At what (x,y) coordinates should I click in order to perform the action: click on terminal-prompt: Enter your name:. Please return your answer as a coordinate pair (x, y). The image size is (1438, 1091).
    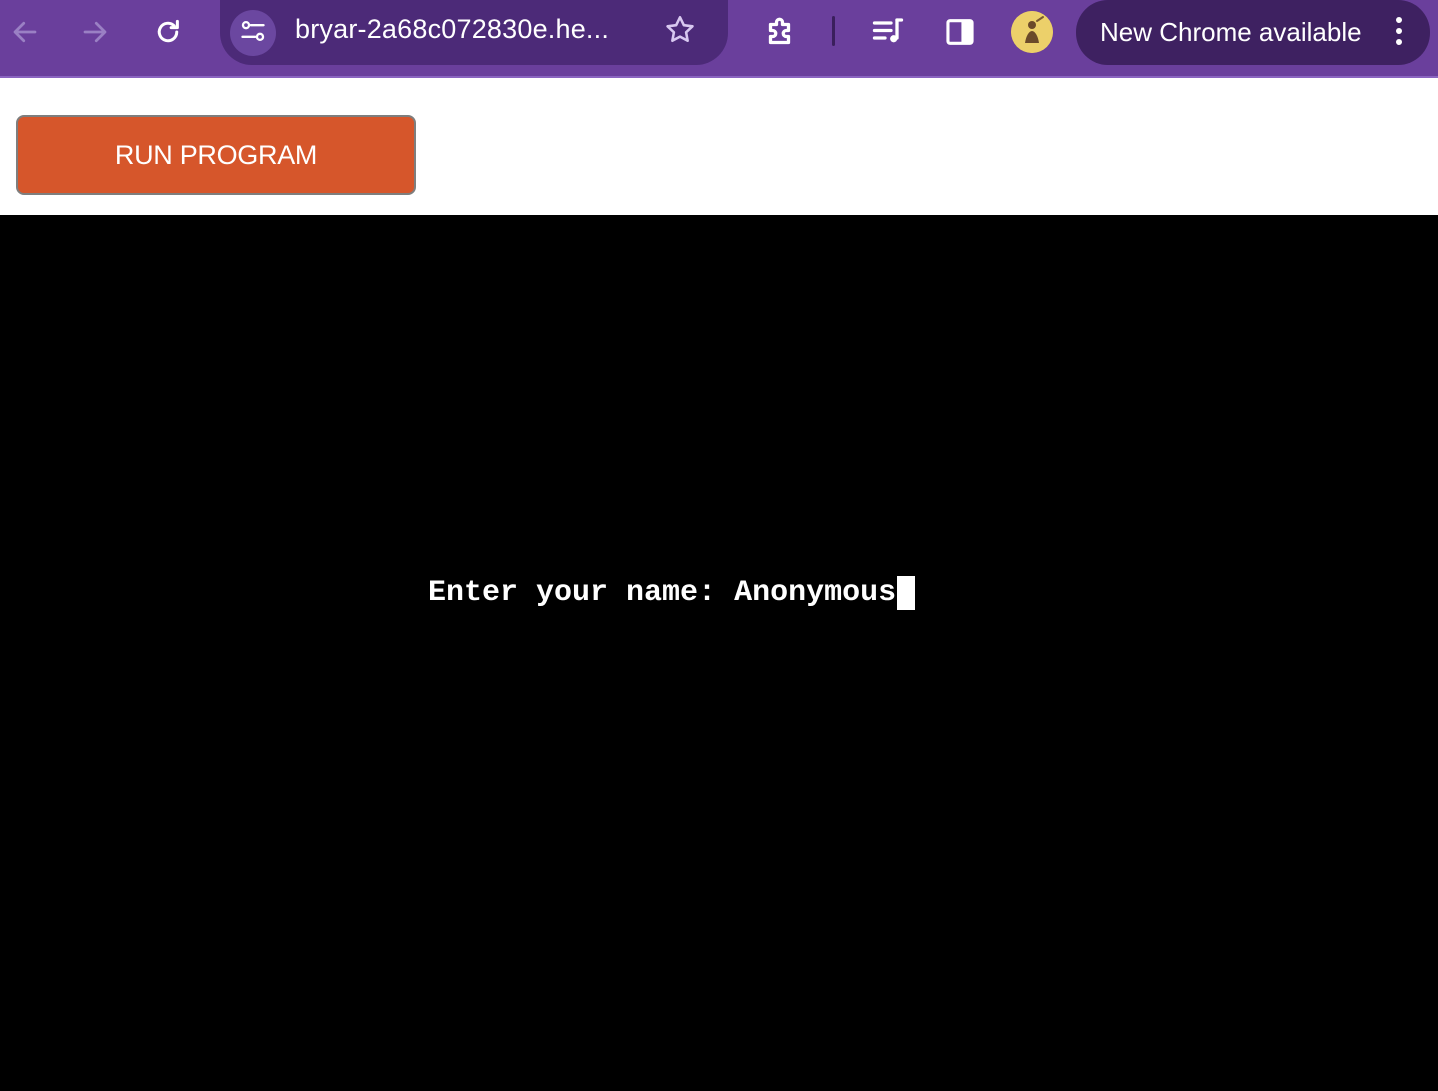
    Looking at the image, I should click on (581, 593).